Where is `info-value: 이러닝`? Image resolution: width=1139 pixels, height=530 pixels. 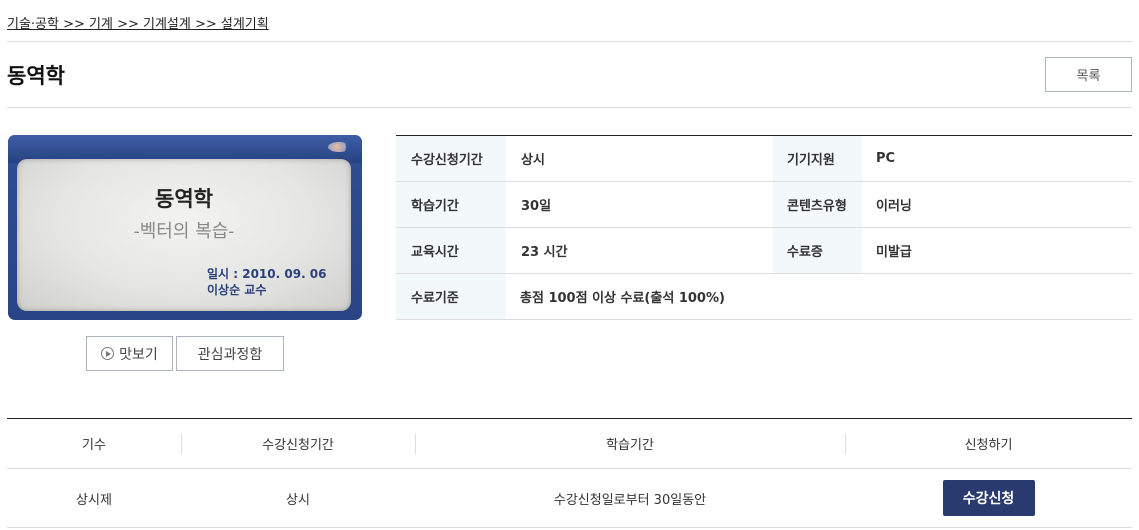 info-value: 이러닝 is located at coordinates (894, 206).